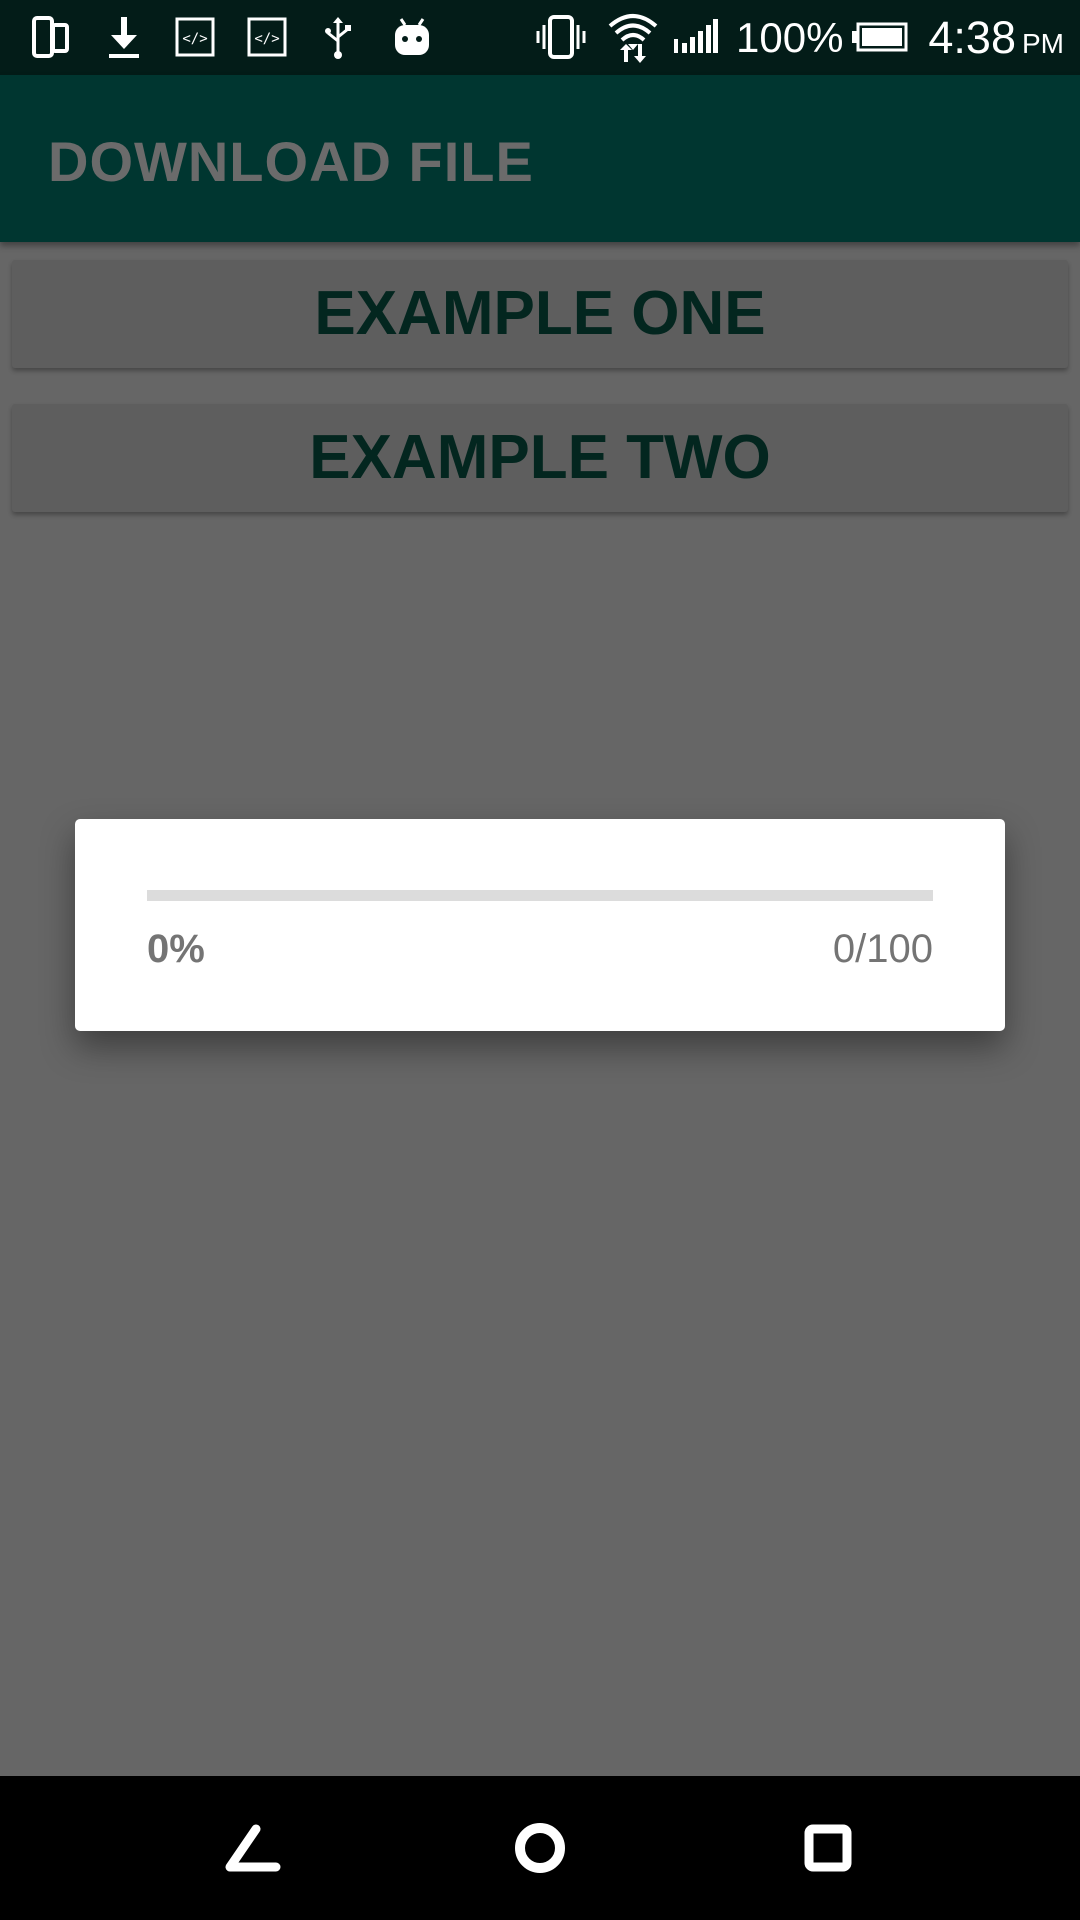  Describe the element at coordinates (124, 37) in the screenshot. I see `download-icon` at that location.